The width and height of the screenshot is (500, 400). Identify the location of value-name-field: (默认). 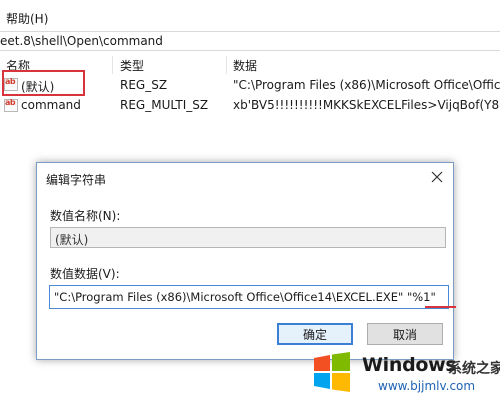
(248, 237).